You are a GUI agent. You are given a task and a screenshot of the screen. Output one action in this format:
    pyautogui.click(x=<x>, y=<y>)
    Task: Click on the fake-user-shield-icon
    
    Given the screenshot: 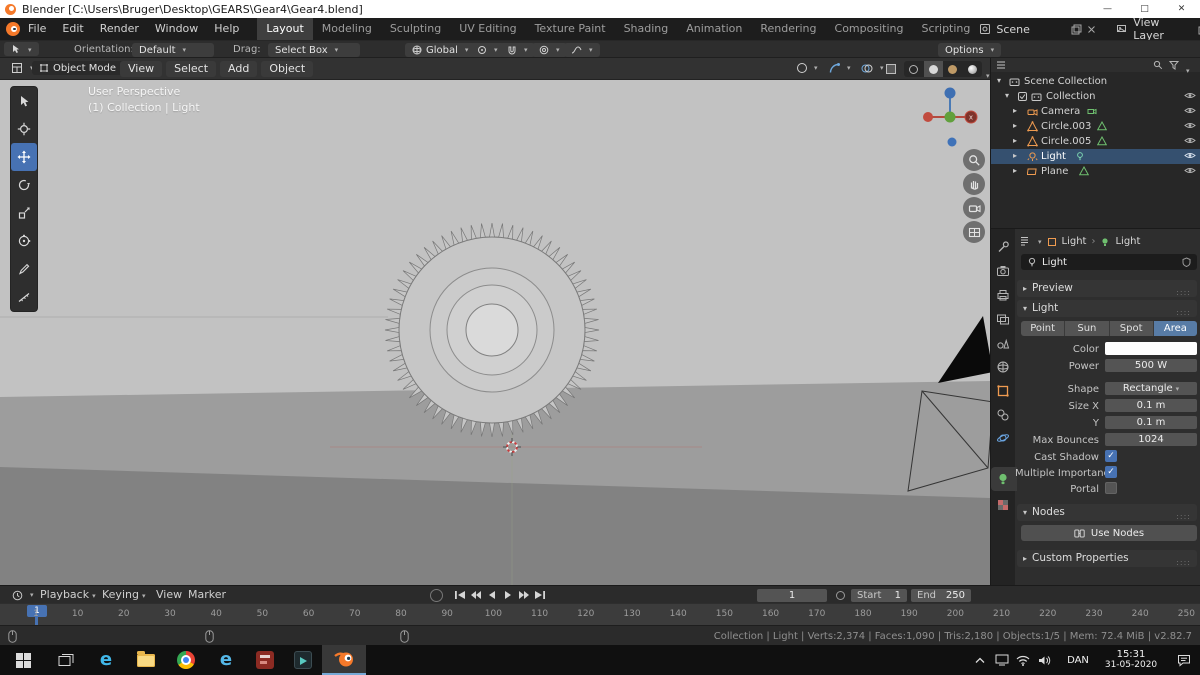 What is the action you would take?
    pyautogui.click(x=1186, y=262)
    